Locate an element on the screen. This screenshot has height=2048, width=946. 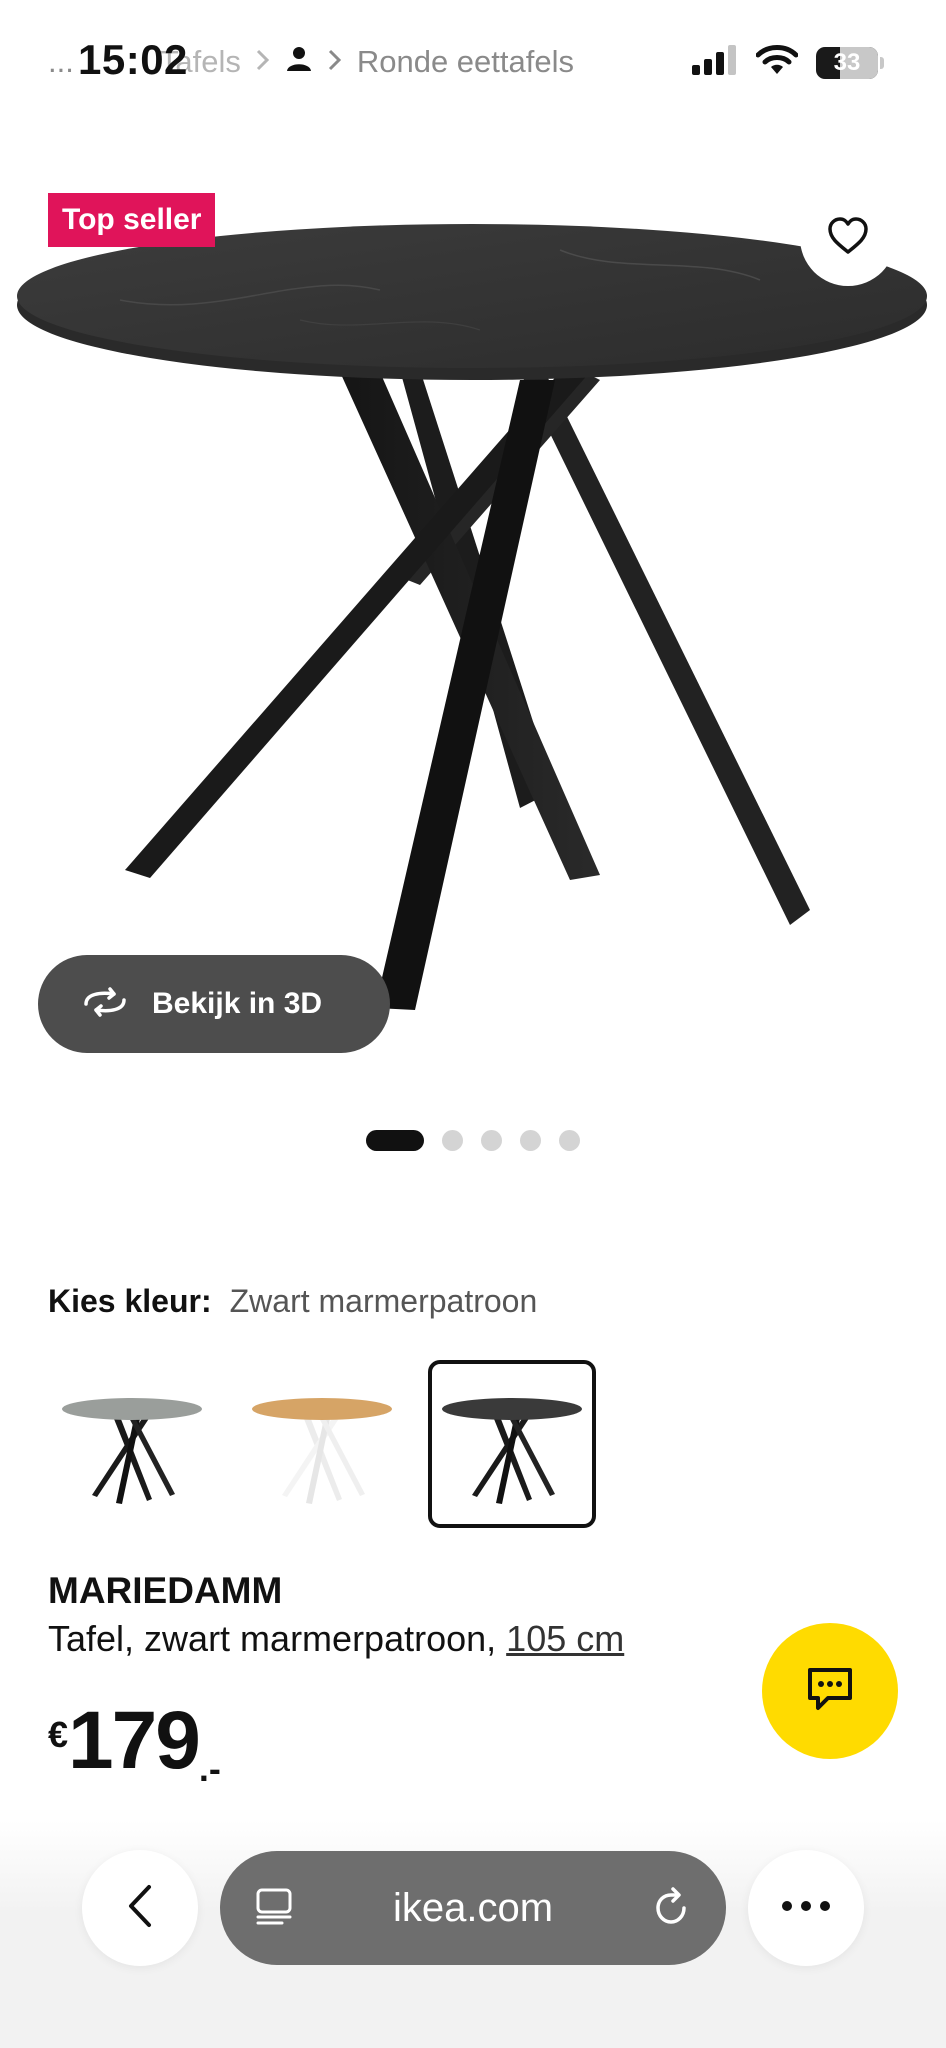
battery-icon: 33 is located at coordinates (847, 62).